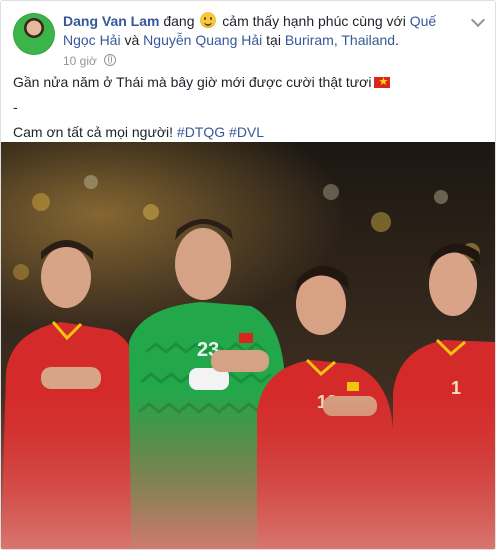  Describe the element at coordinates (111, 21) in the screenshot. I see `author-name-link: Dang Van Lam` at that location.